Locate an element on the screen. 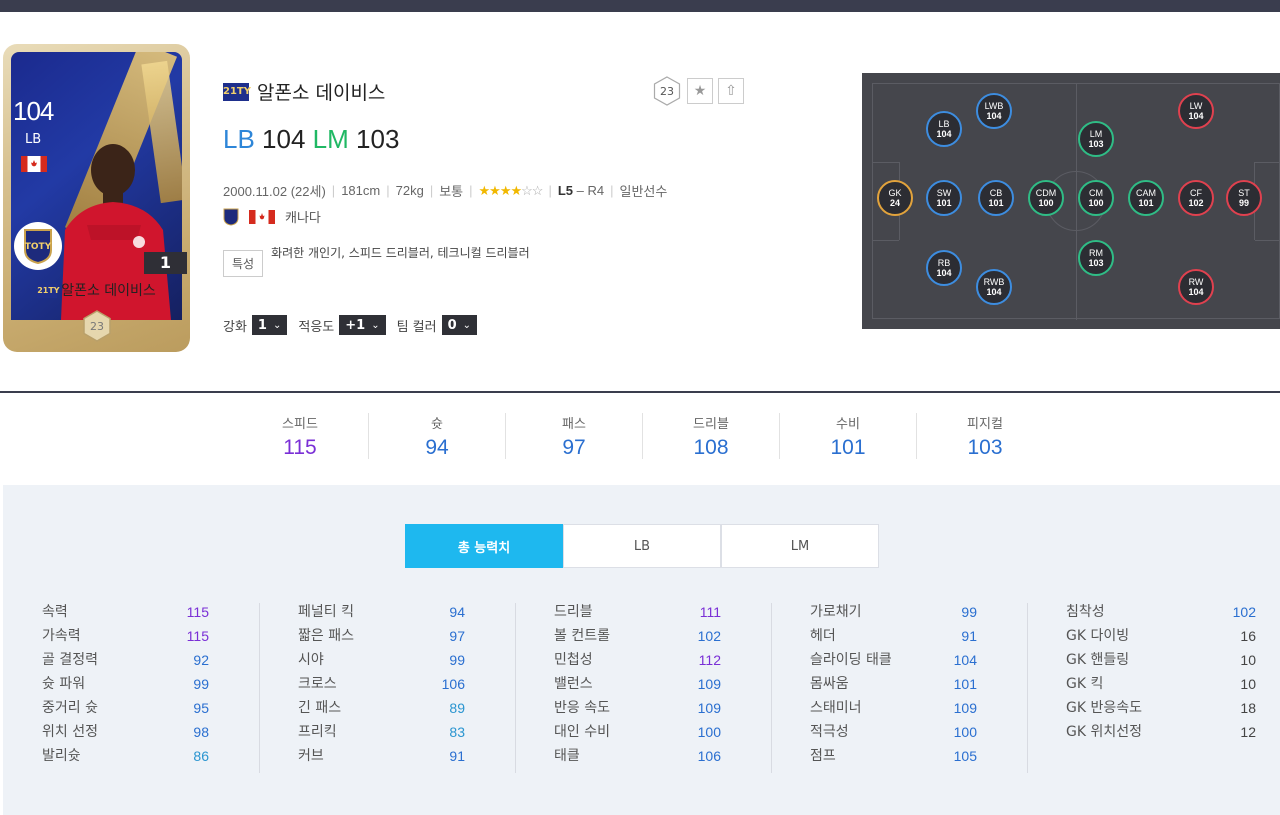 The height and width of the screenshot is (815, 1280). tab-total: 총 능력치 is located at coordinates (484, 546).